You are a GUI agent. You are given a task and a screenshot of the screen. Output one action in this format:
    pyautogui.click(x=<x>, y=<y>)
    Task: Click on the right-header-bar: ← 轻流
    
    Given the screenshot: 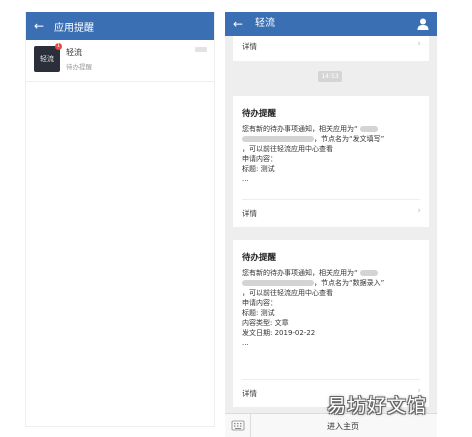 What is the action you would take?
    pyautogui.click(x=331, y=24)
    